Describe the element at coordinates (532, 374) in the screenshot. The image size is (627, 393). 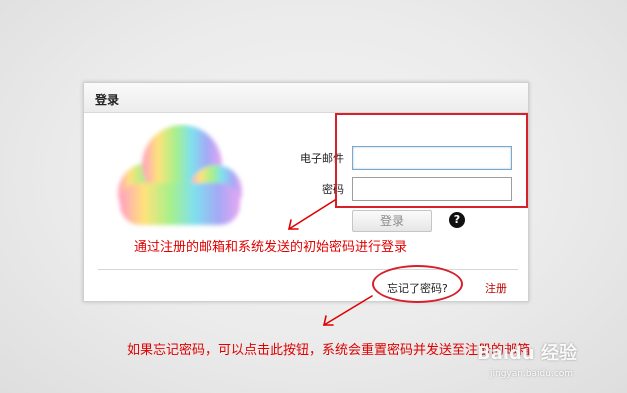
I see `watermark-url: jingyan.baidu.com` at that location.